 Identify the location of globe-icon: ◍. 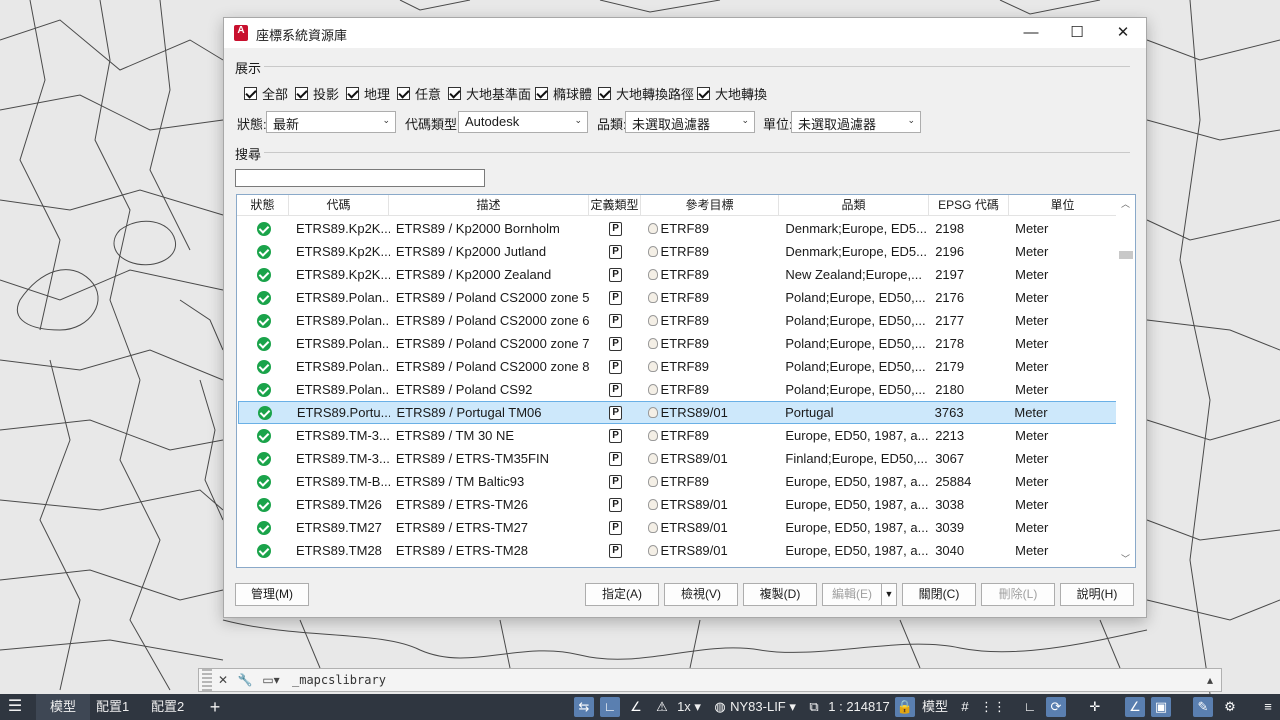
(720, 707).